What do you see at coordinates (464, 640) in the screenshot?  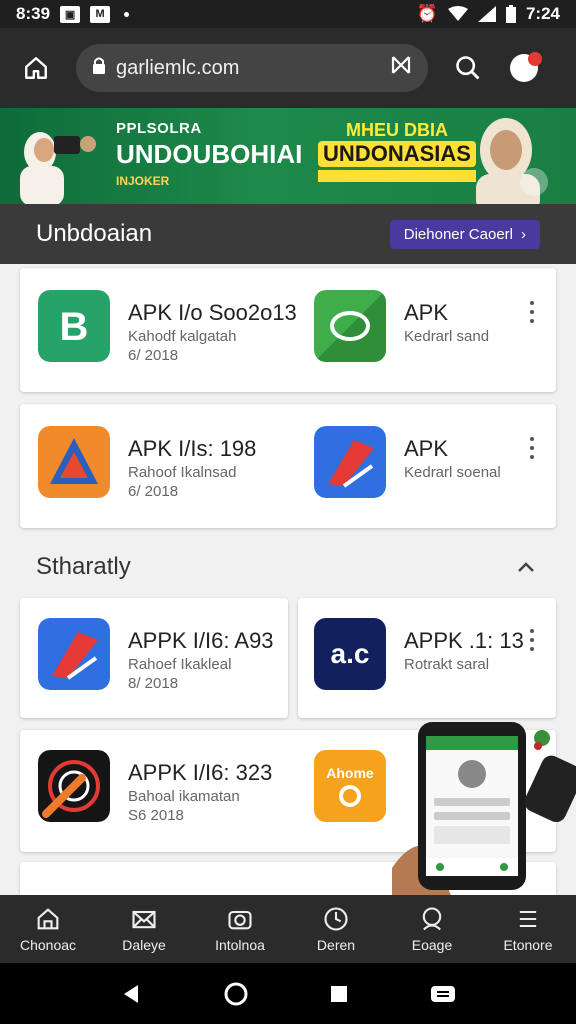 I see `app-title: APPK .1: 13` at bounding box center [464, 640].